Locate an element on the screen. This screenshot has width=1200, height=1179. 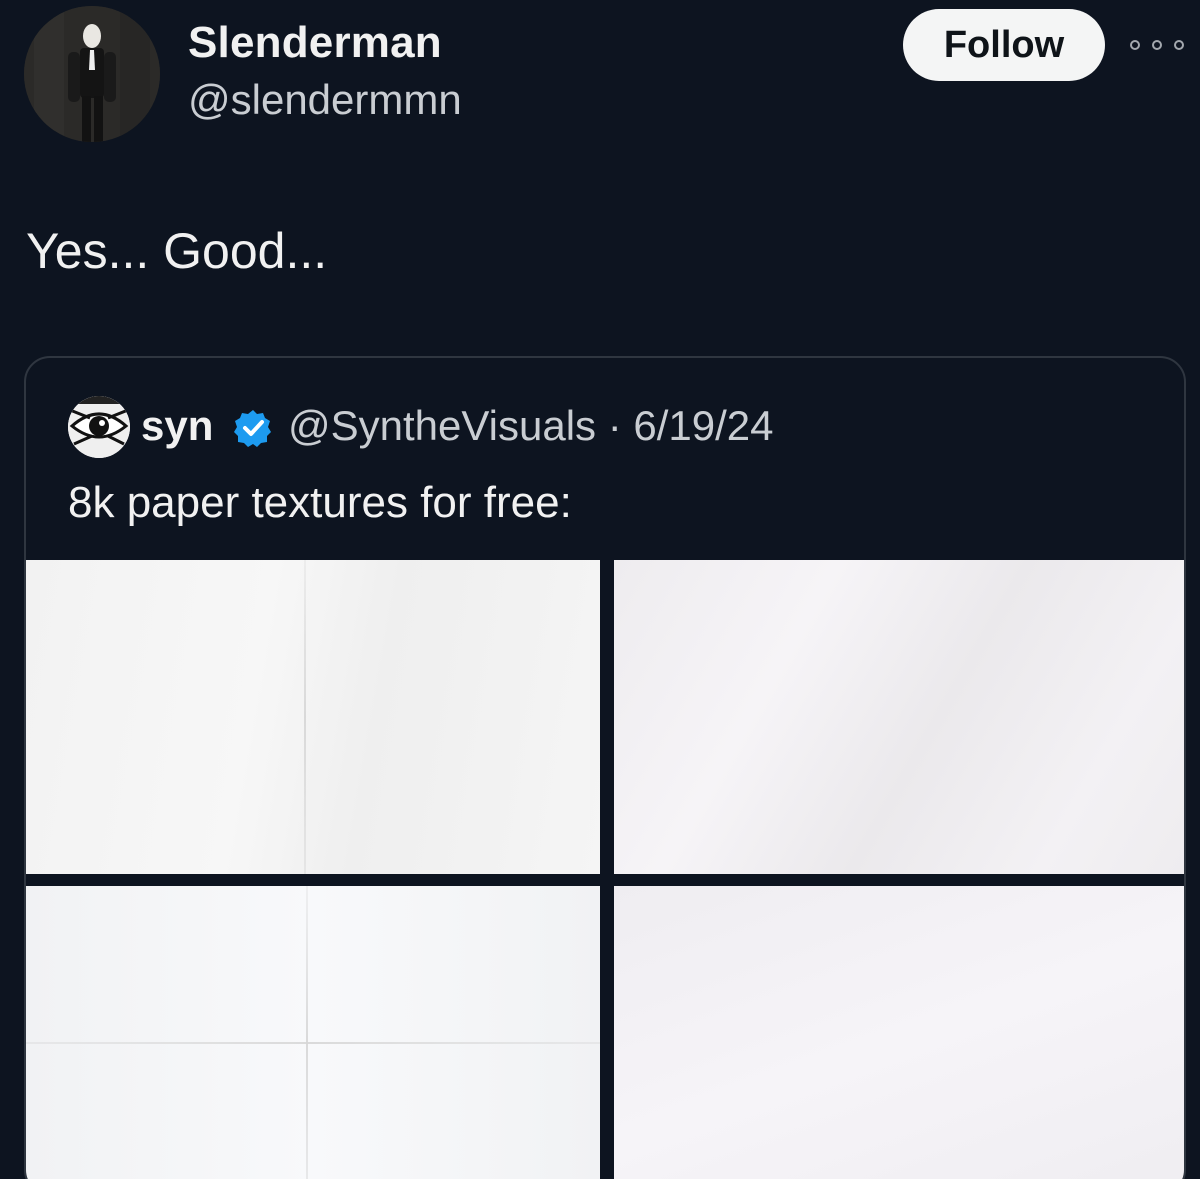
quoted-avatar is located at coordinates (99, 427).